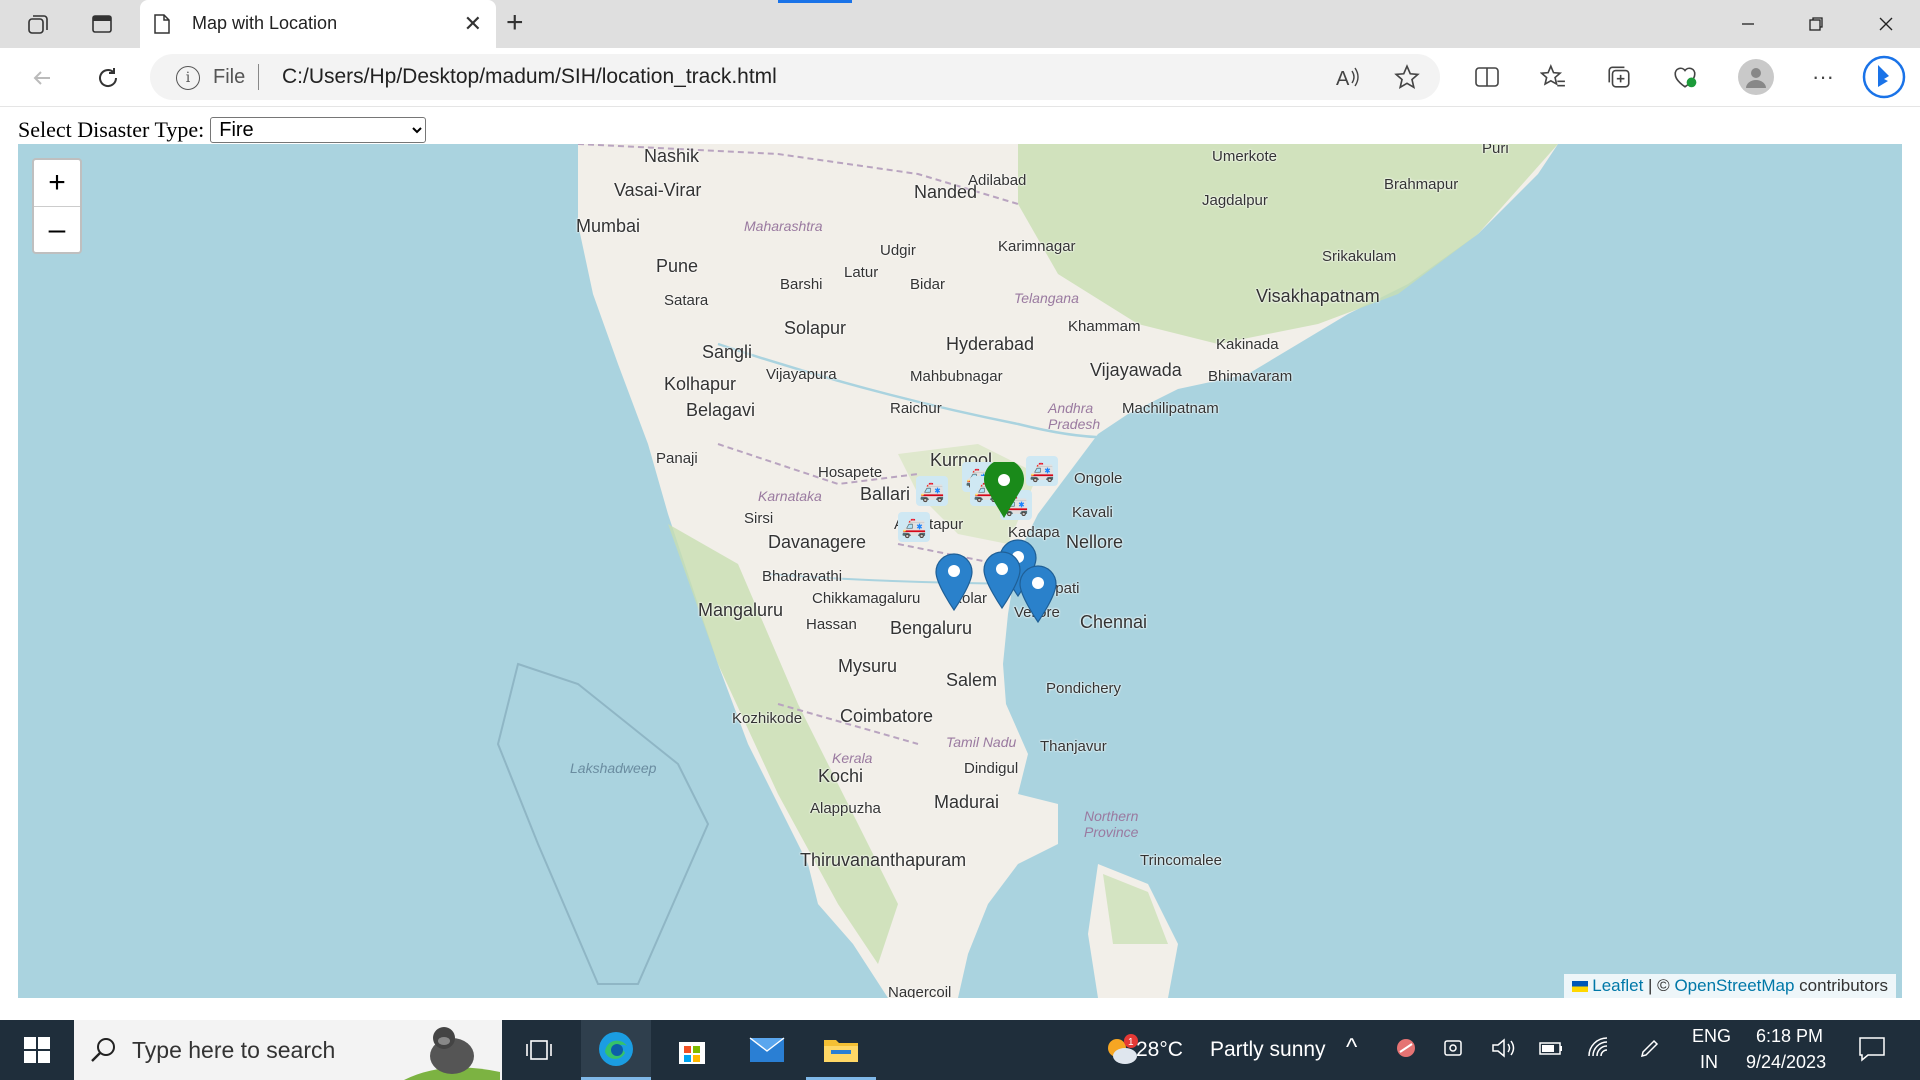  I want to click on document-icon, so click(162, 24).